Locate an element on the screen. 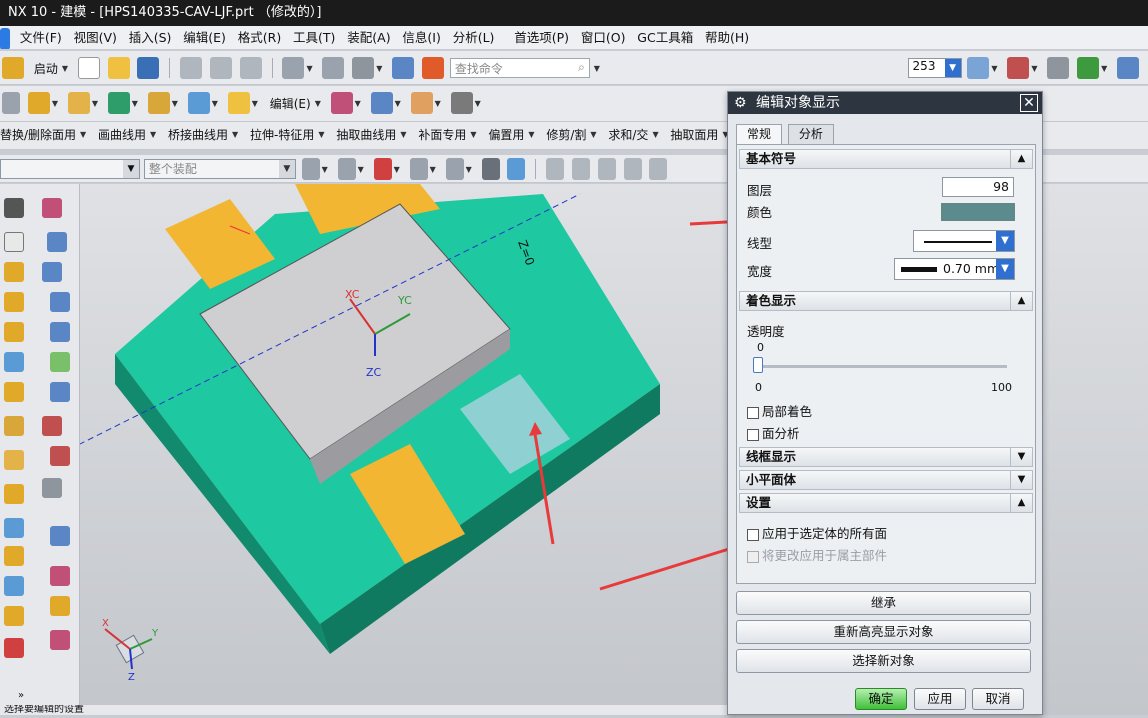  close-icon: ✕ is located at coordinates (1029, 103).